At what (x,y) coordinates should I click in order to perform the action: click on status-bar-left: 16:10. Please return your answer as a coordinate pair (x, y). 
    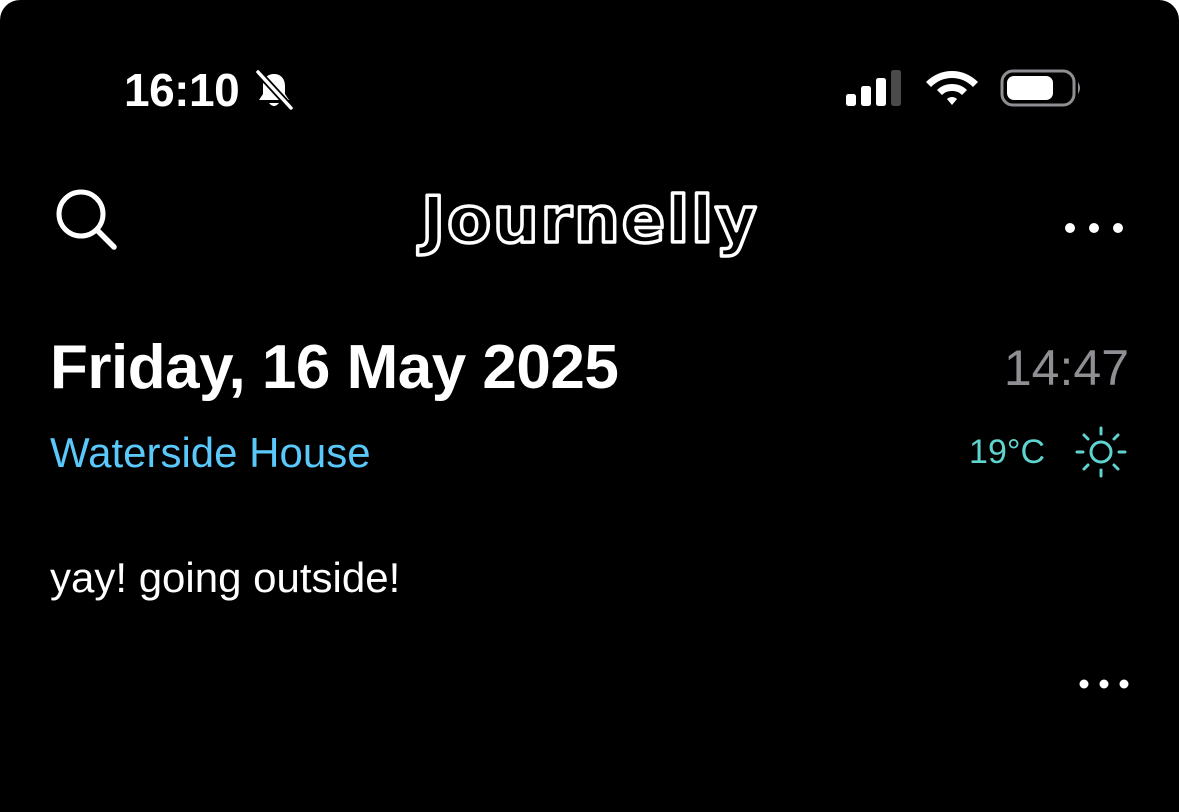
    Looking at the image, I should click on (209, 90).